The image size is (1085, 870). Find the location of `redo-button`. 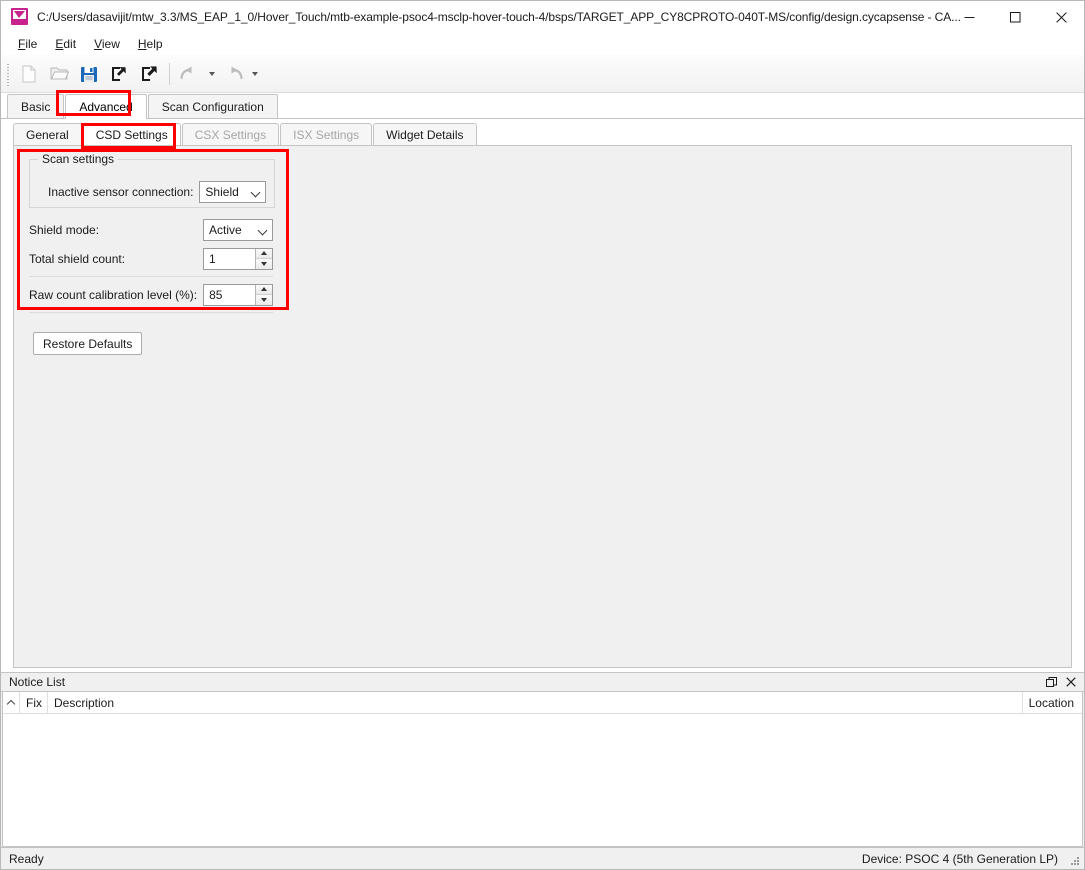

redo-button is located at coordinates (233, 74).